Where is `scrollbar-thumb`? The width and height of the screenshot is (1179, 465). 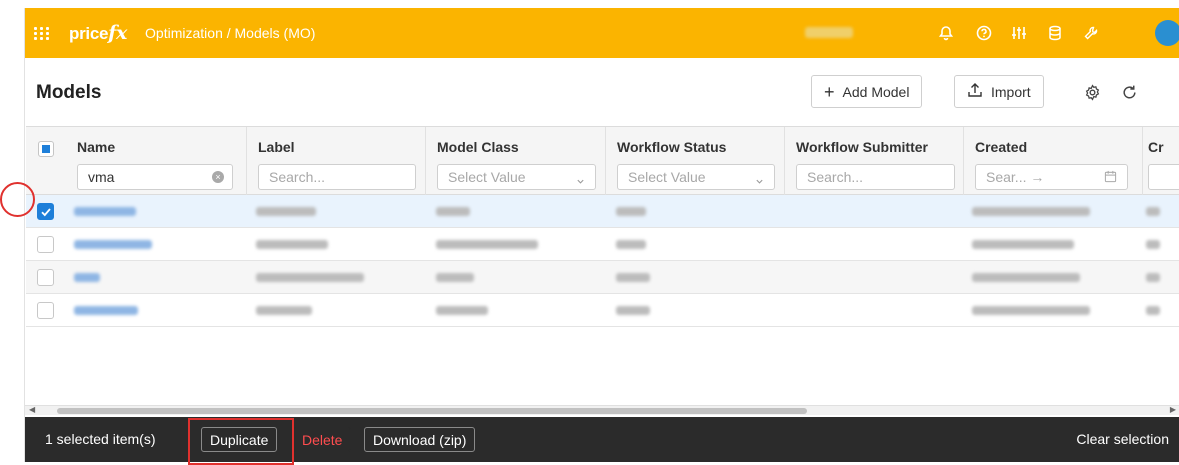
scrollbar-thumb is located at coordinates (432, 411).